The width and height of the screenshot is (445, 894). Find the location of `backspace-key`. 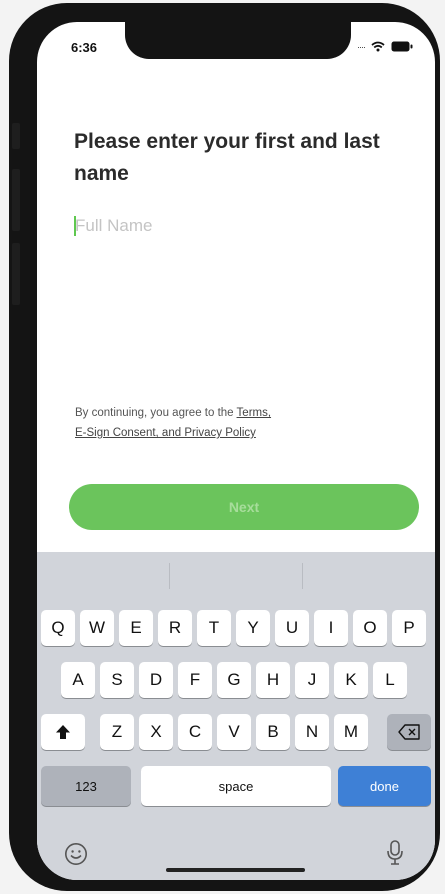

backspace-key is located at coordinates (409, 732).